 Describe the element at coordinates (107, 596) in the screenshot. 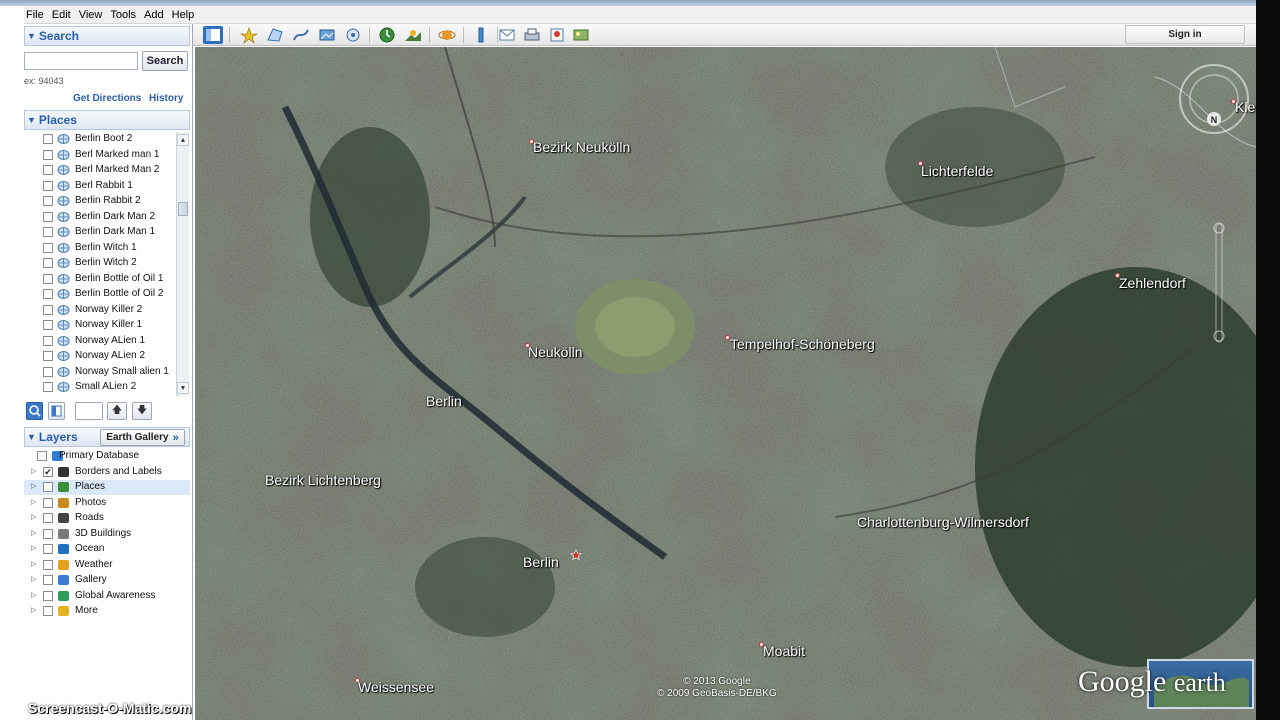

I see `layer-item: ▷ Global Awareness` at that location.